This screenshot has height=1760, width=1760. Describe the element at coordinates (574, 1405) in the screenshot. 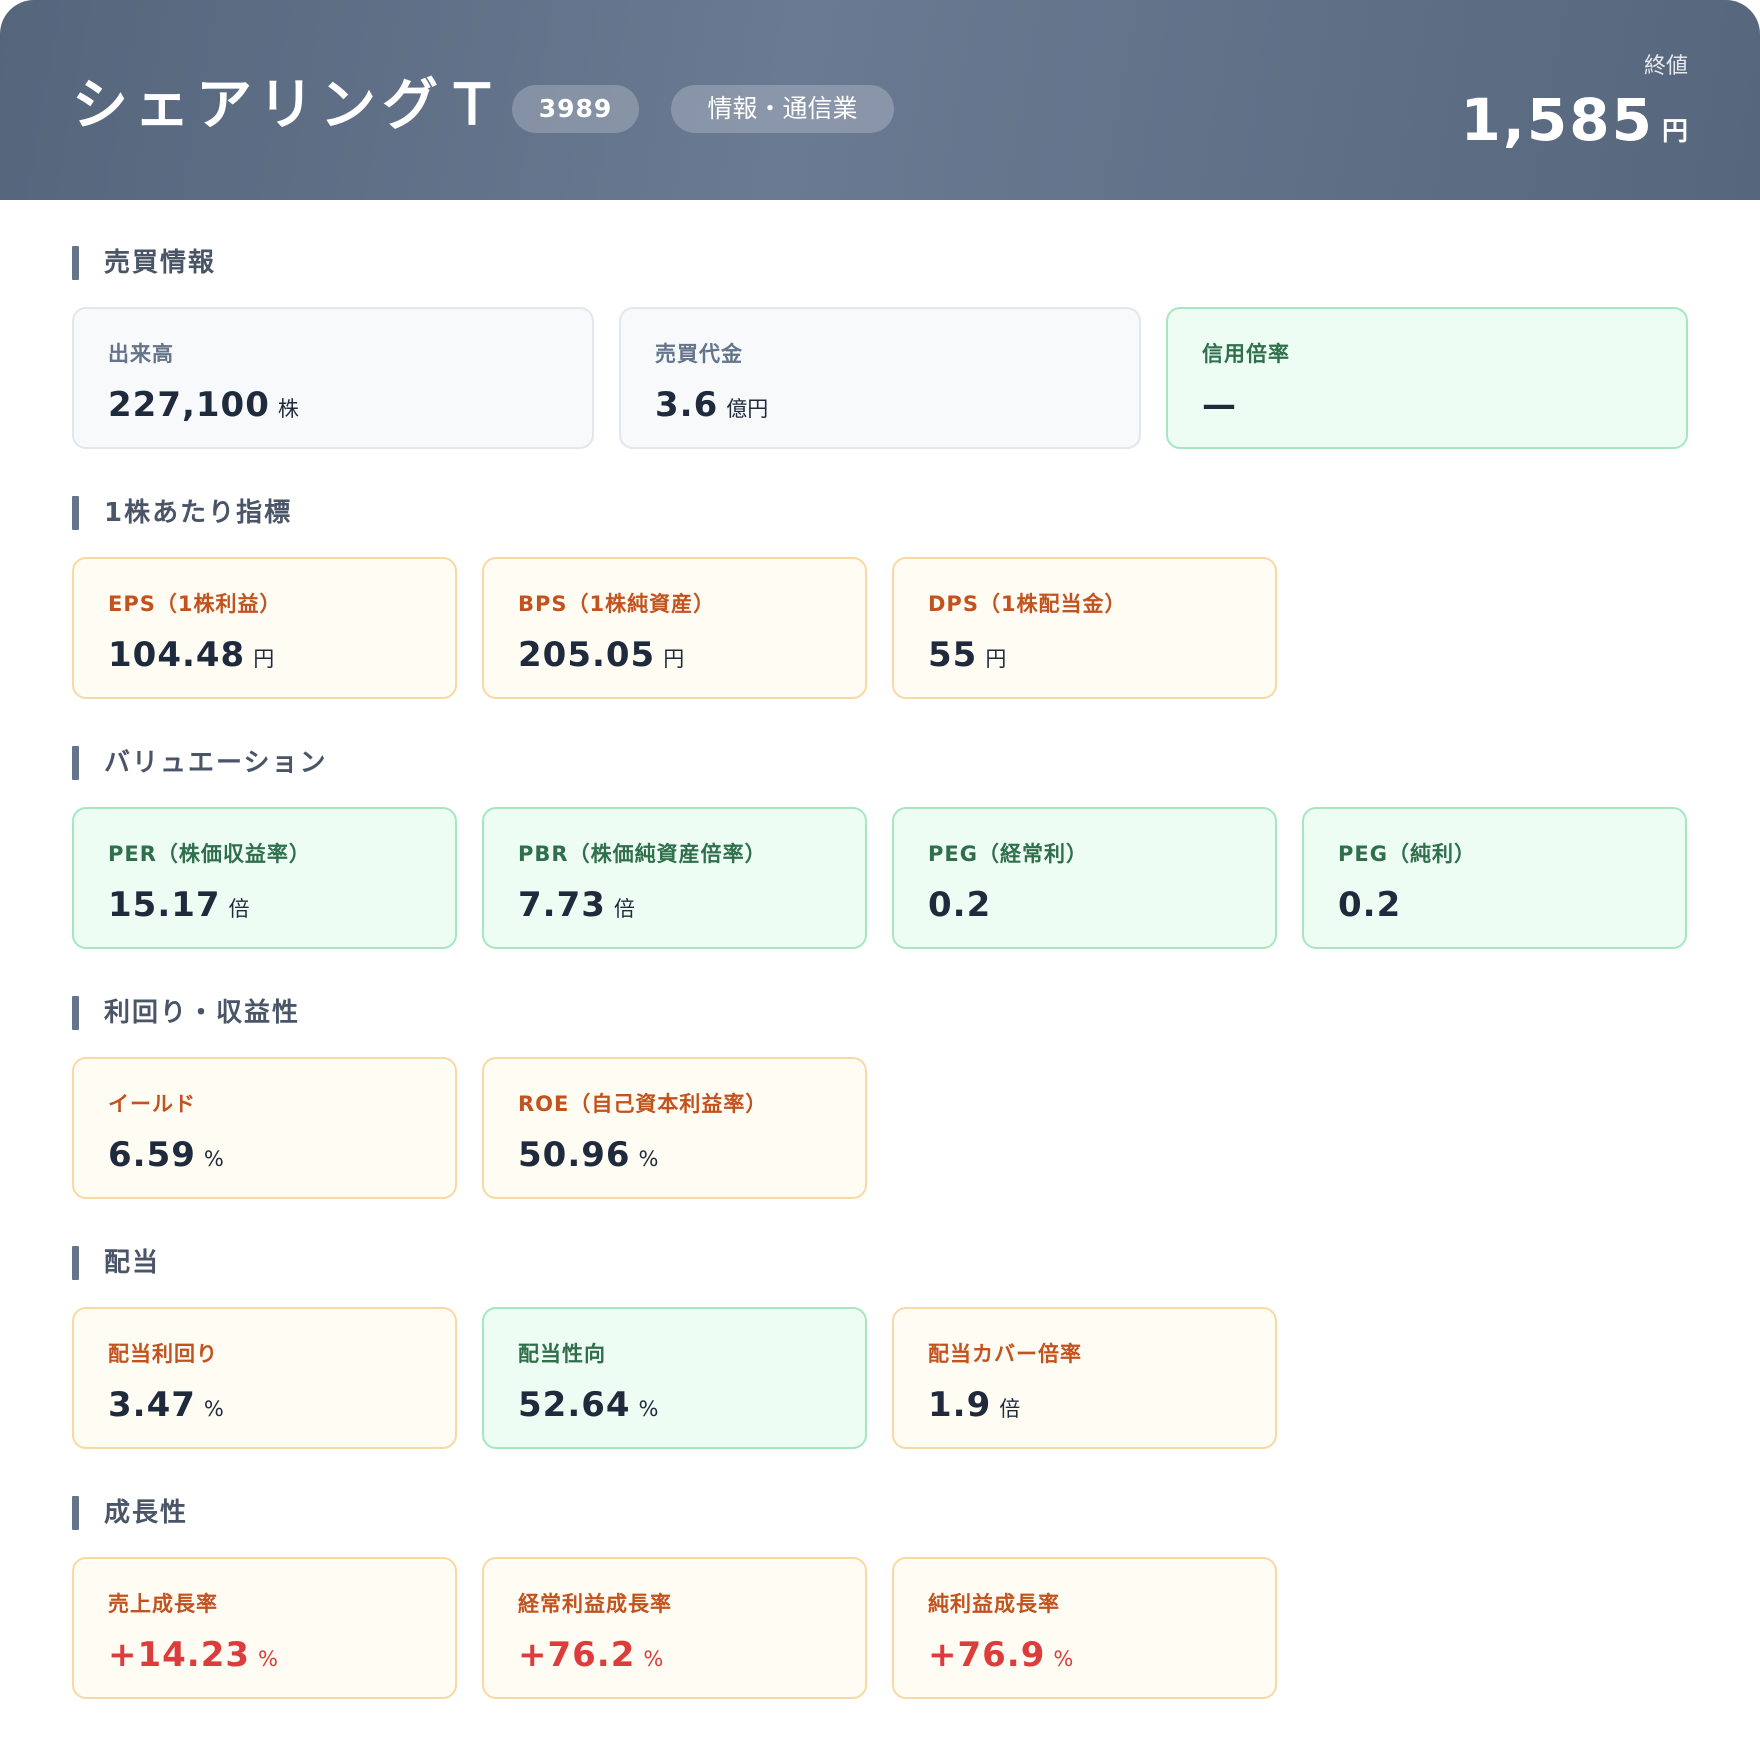

I see `metric-value: 52.64` at that location.